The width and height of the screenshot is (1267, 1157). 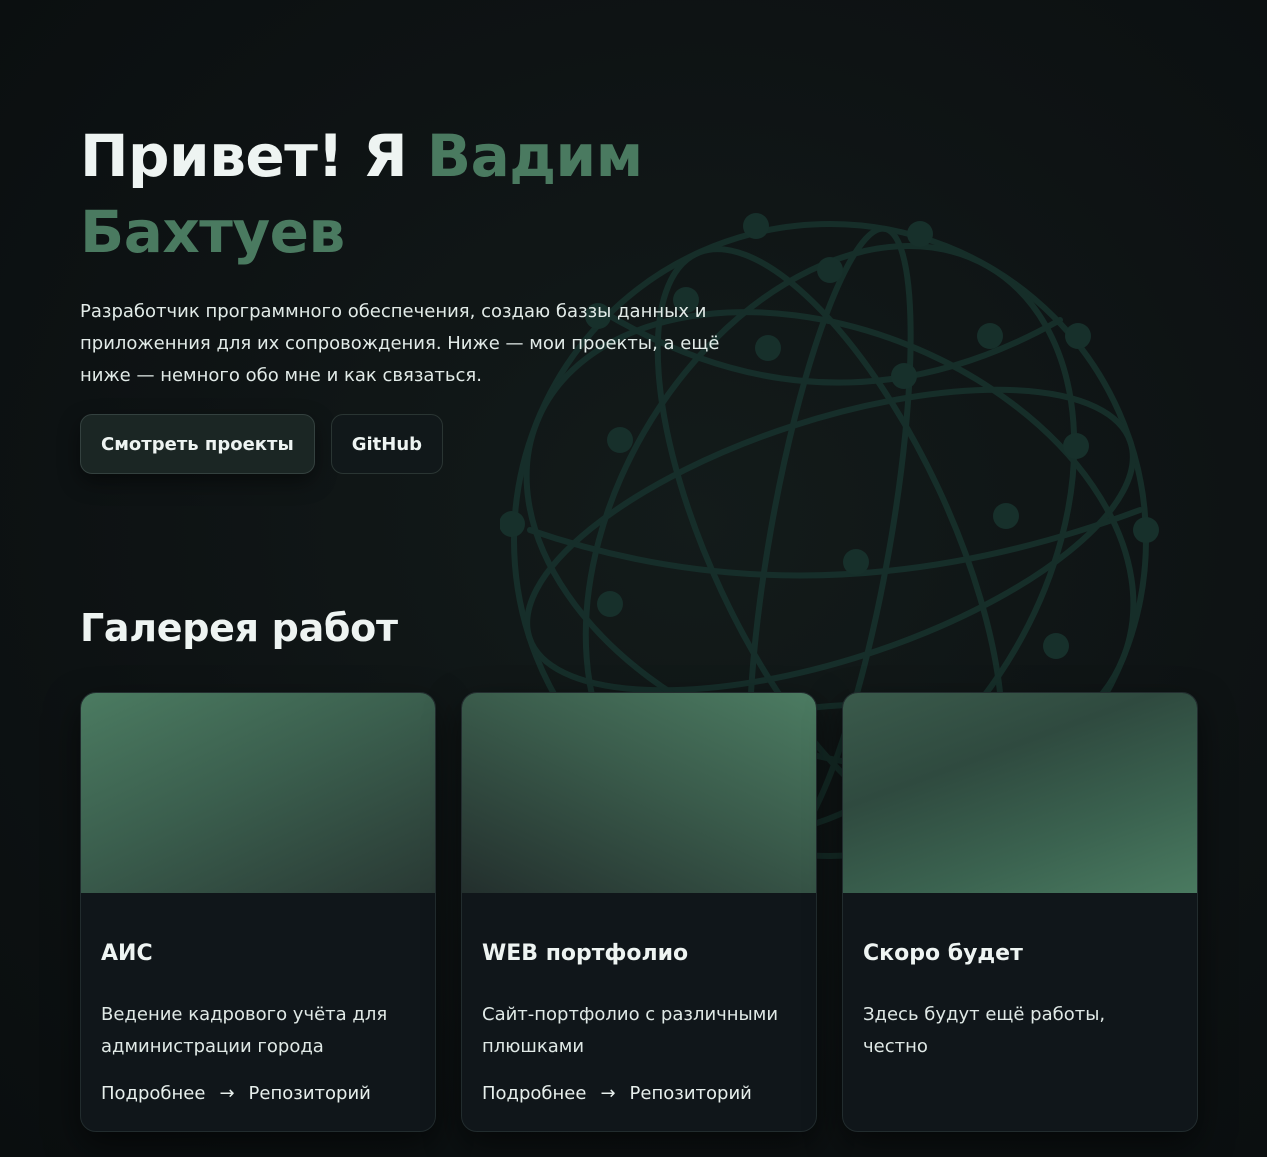 What do you see at coordinates (253, 156) in the screenshot?
I see `hero-greeting: Привет! Я` at bounding box center [253, 156].